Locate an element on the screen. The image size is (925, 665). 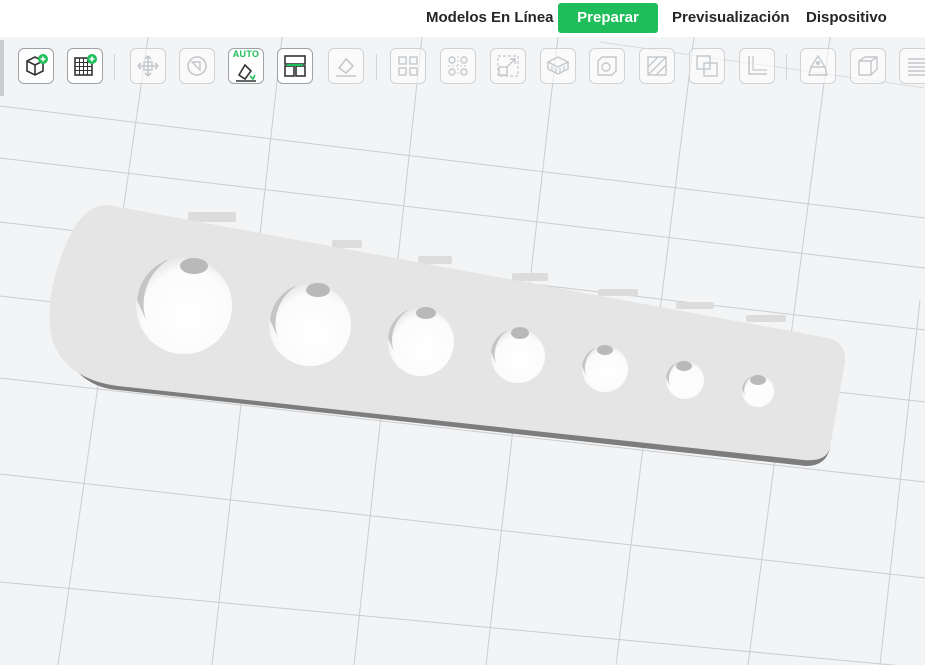
tab-device: Dispositivo is located at coordinates (846, 18).